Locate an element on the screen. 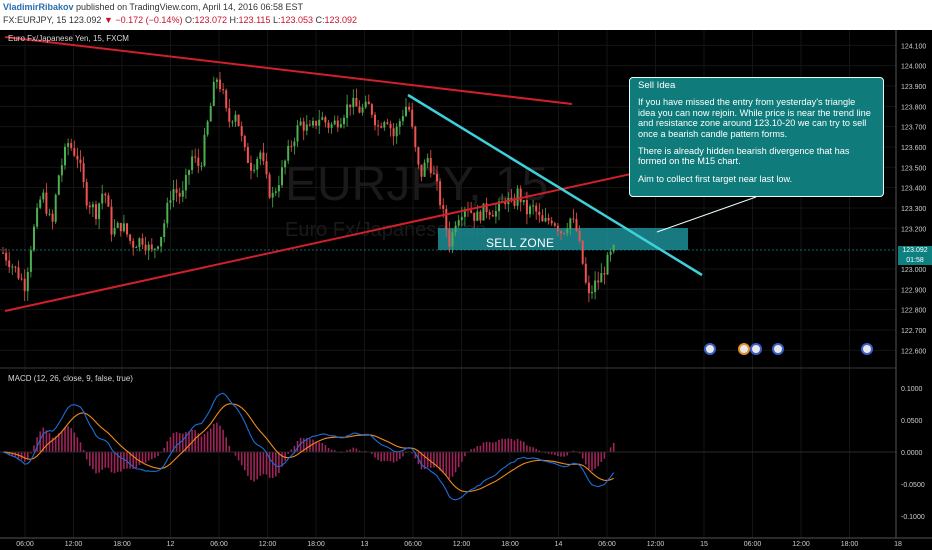  event-markers is located at coordinates (788, 349).